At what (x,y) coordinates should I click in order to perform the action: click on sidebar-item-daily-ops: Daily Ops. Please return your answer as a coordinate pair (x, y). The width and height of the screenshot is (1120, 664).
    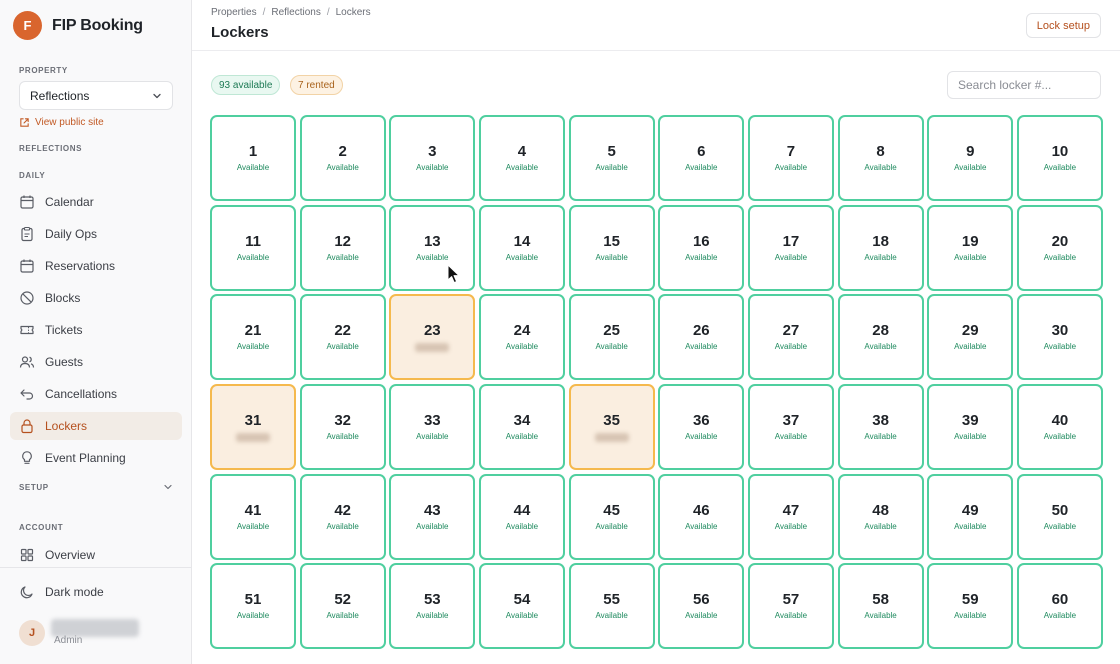
    Looking at the image, I should click on (96, 234).